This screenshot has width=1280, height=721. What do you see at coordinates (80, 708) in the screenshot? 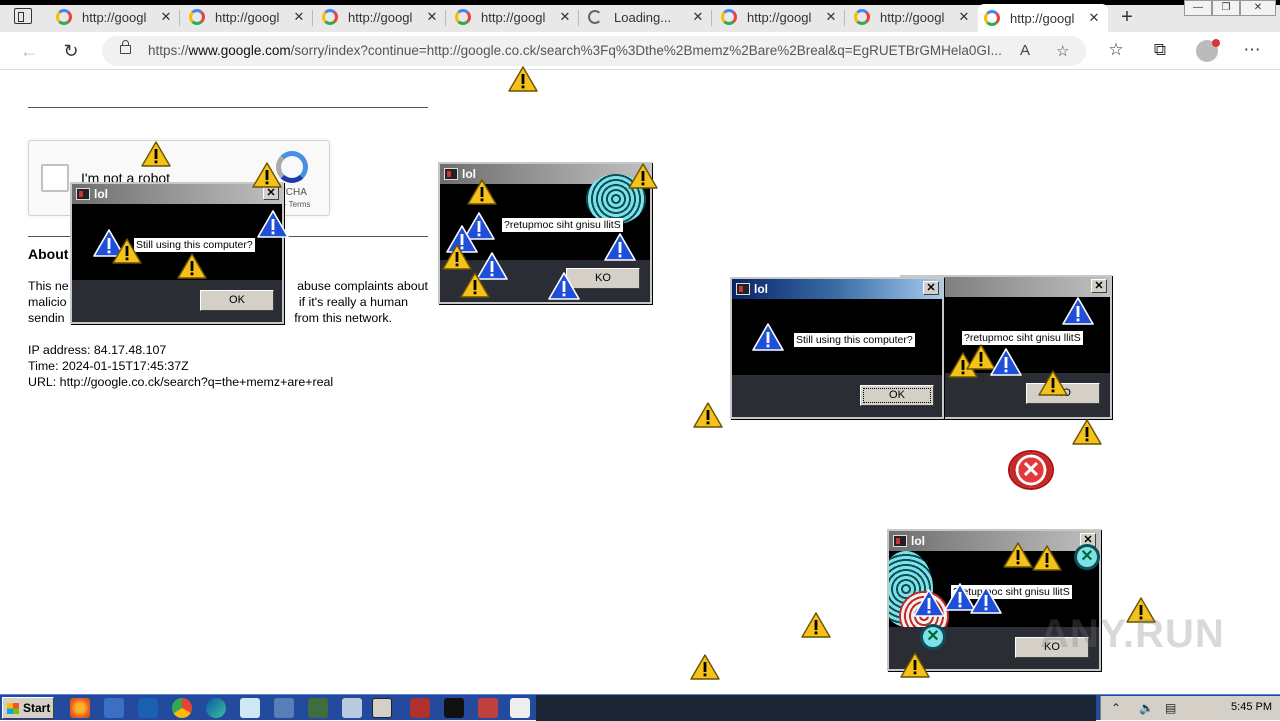
I see `firefox-icon` at bounding box center [80, 708].